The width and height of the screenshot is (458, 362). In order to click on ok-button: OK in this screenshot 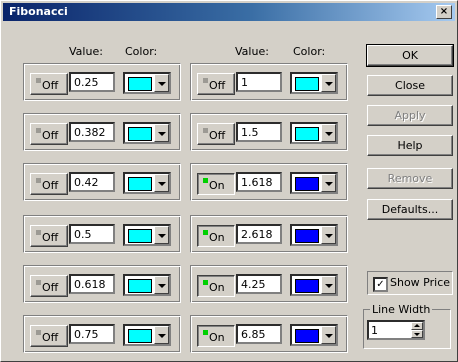, I will do `click(410, 55)`.